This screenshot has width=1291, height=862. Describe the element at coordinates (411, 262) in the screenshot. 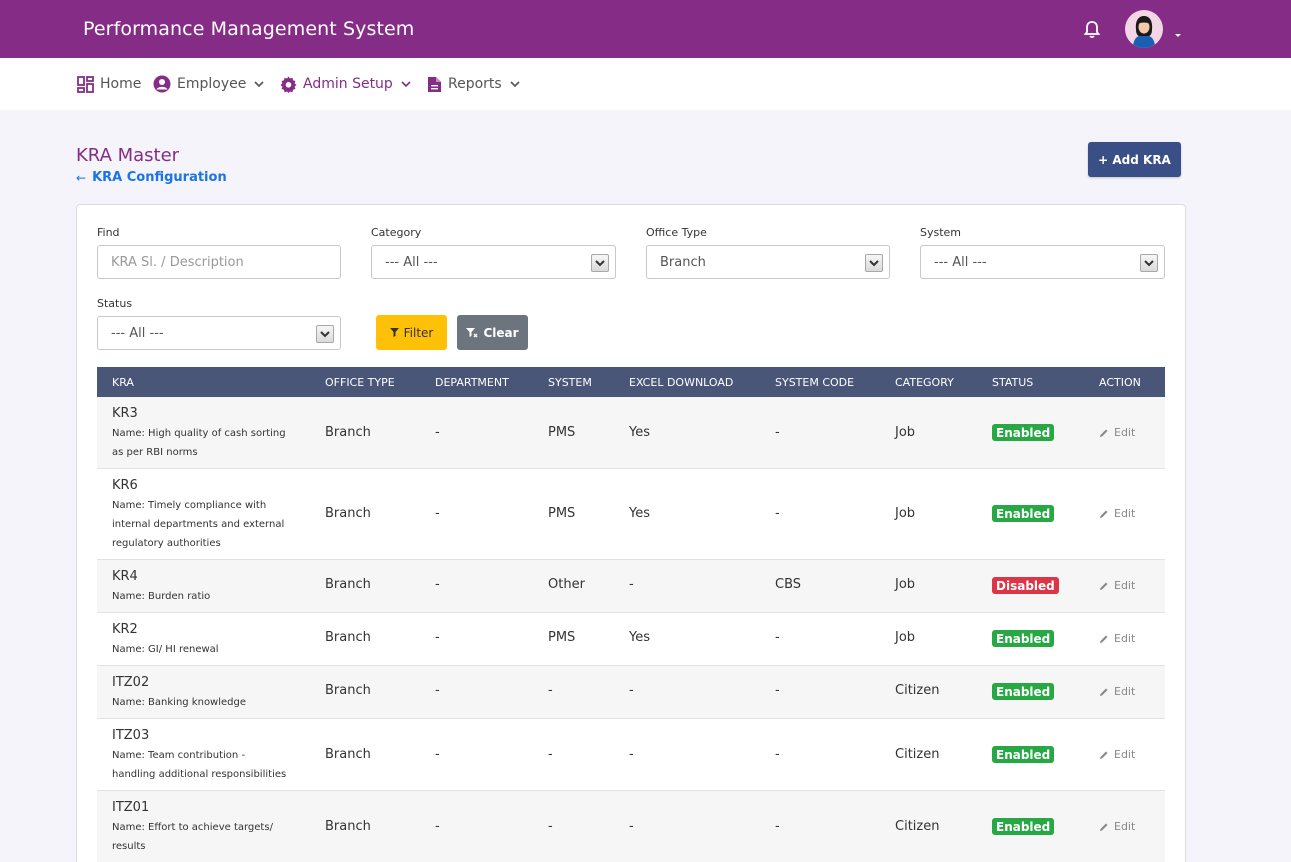

I see `category-select-value: --- All ---` at that location.